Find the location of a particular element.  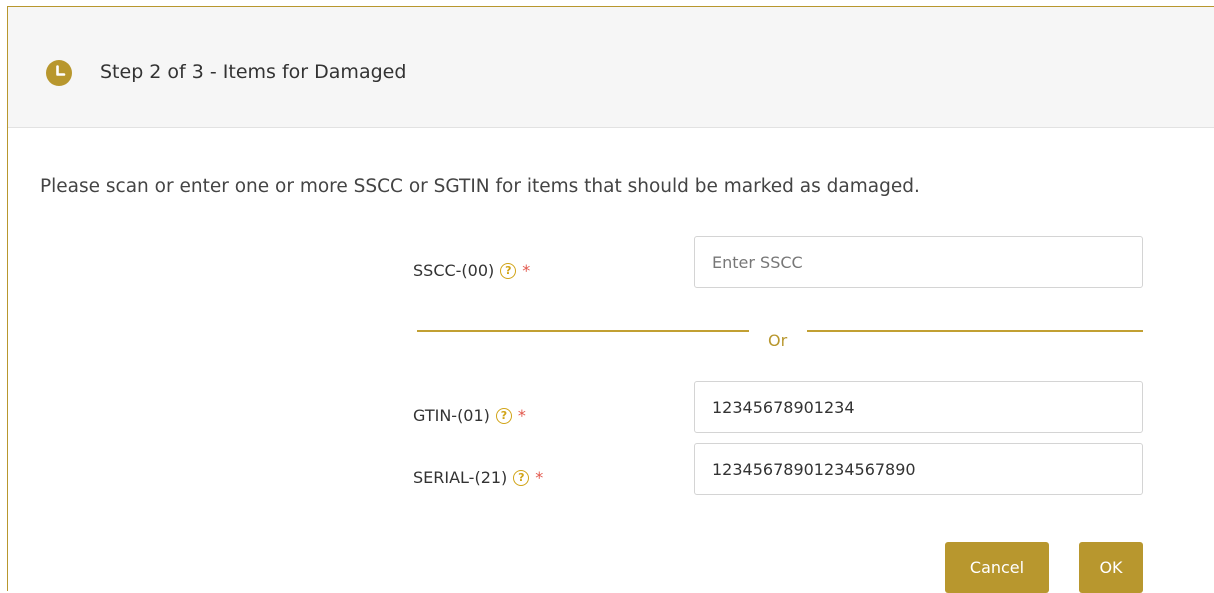

clock-icon is located at coordinates (59, 73).